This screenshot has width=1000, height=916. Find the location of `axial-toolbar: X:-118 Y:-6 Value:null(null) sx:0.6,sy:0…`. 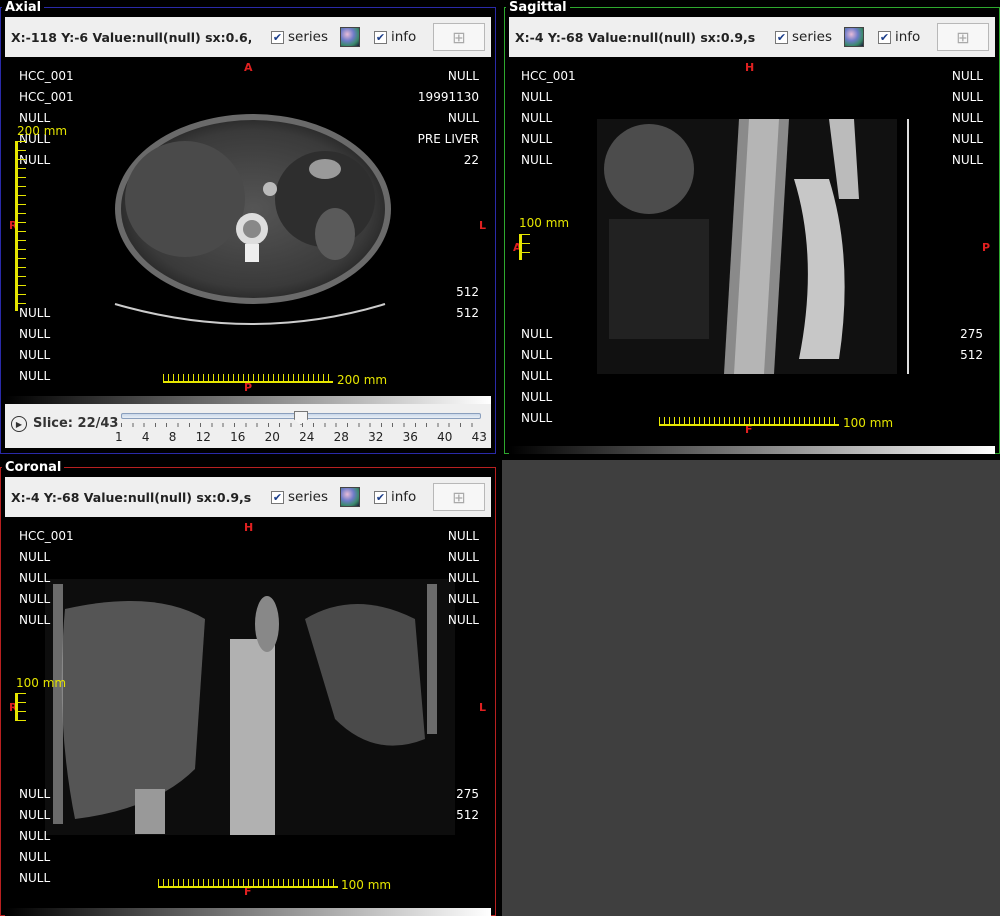

axial-toolbar: X:-118 Y:-6 Value:null(null) sx:0.6,sy:0… is located at coordinates (248, 37).